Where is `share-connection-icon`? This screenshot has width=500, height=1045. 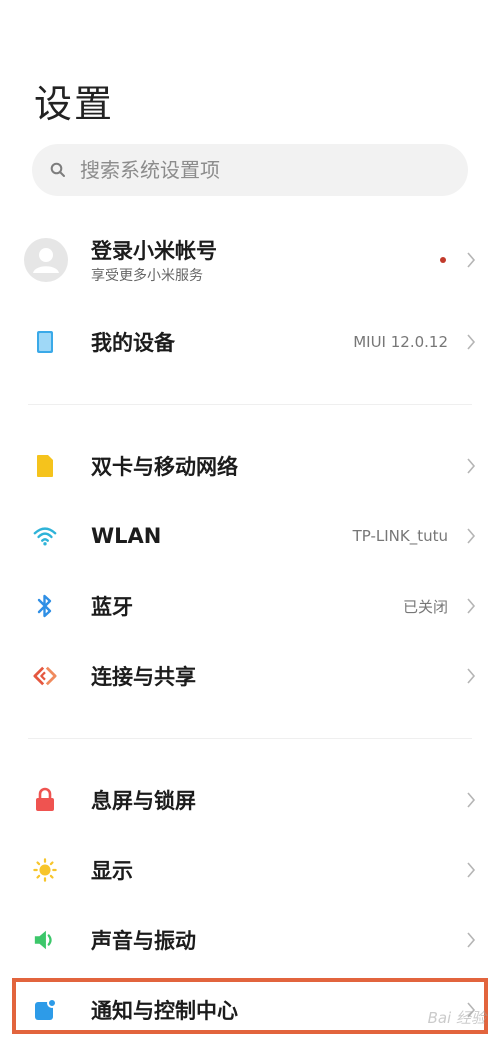
share-connection-icon is located at coordinates (45, 676).